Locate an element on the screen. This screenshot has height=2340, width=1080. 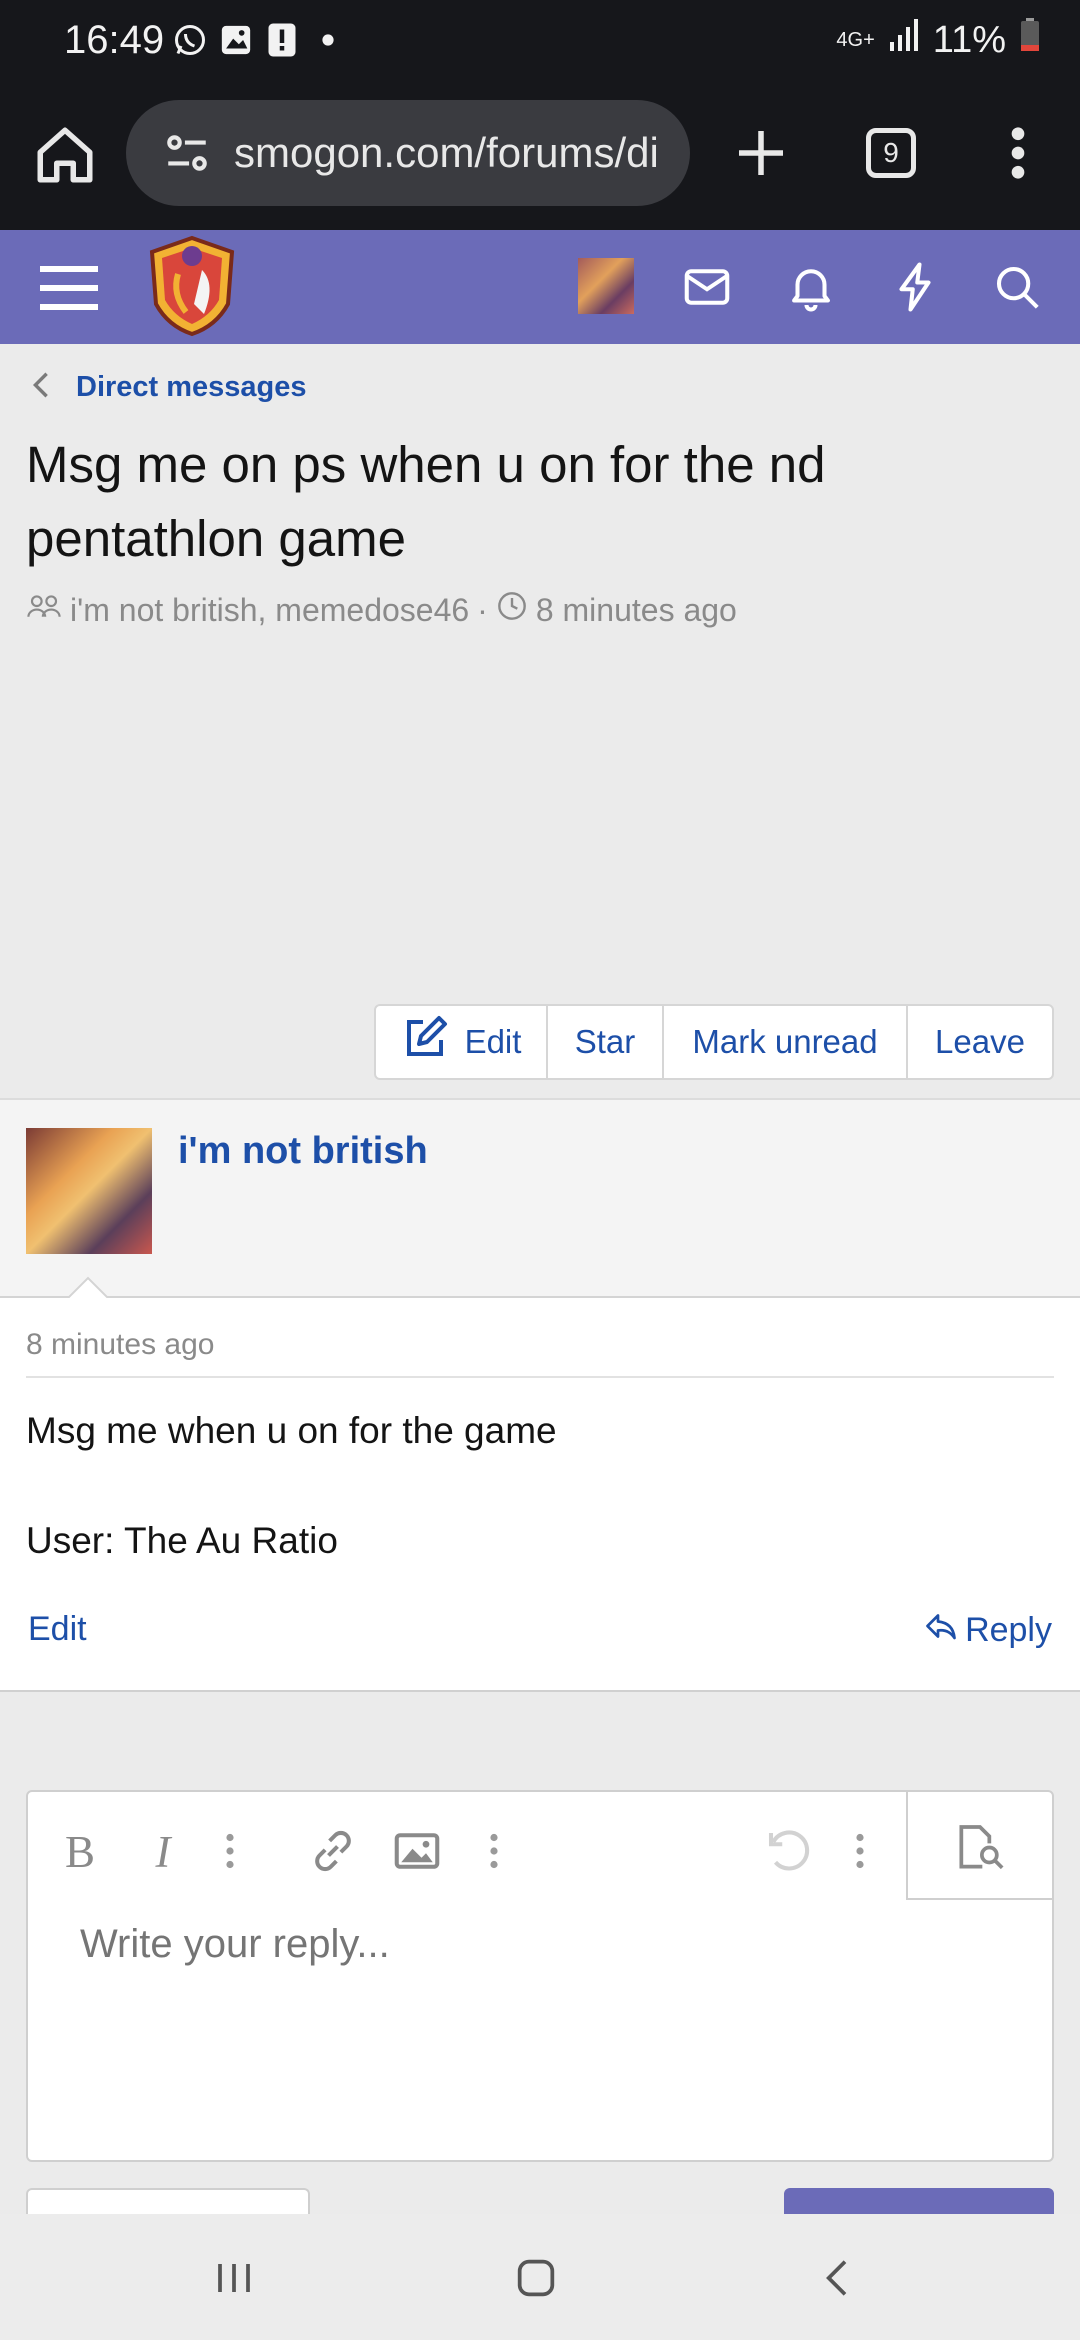
preview-toggle is located at coordinates (979, 1846).